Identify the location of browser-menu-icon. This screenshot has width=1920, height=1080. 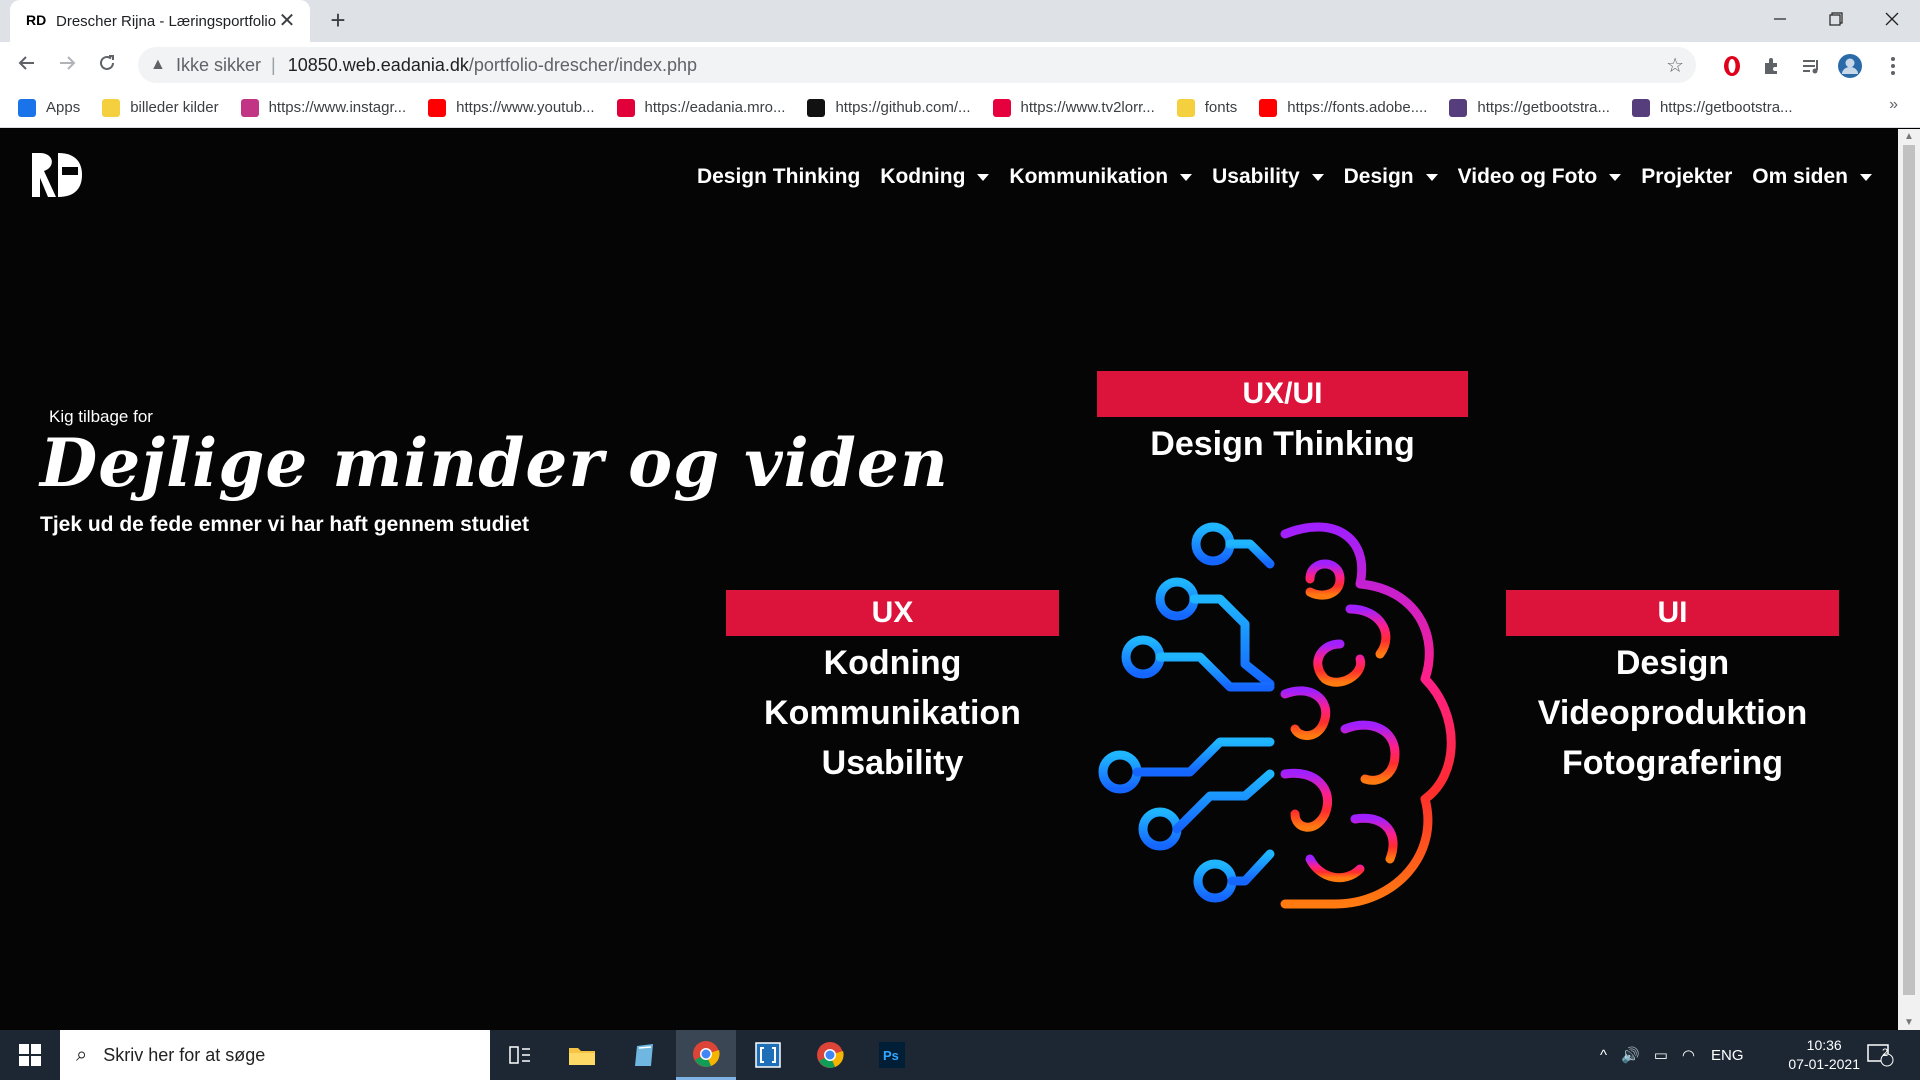
(1893, 66).